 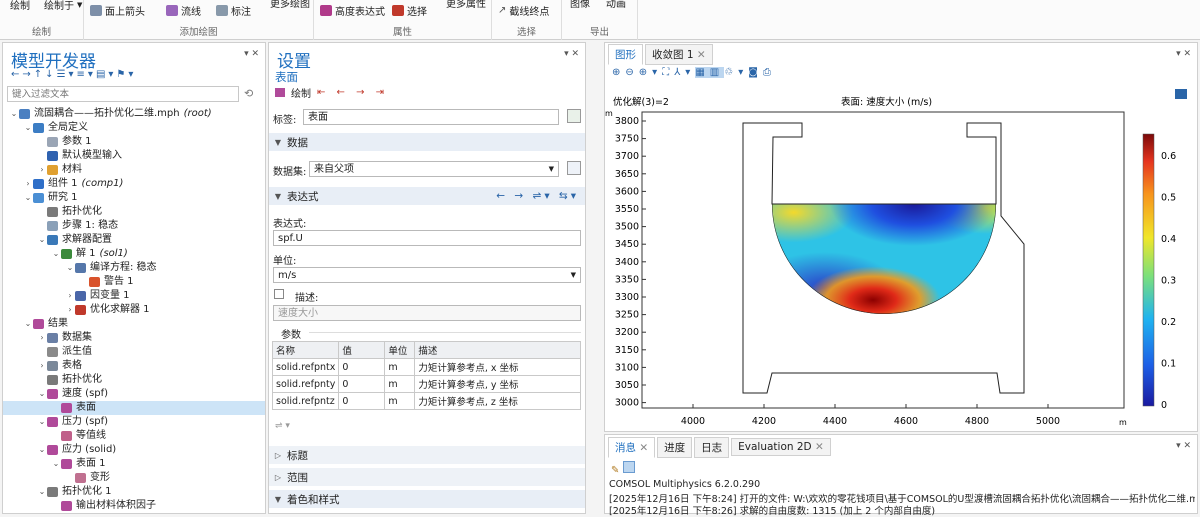 I want to click on image-button: 图像, so click(x=580, y=5).